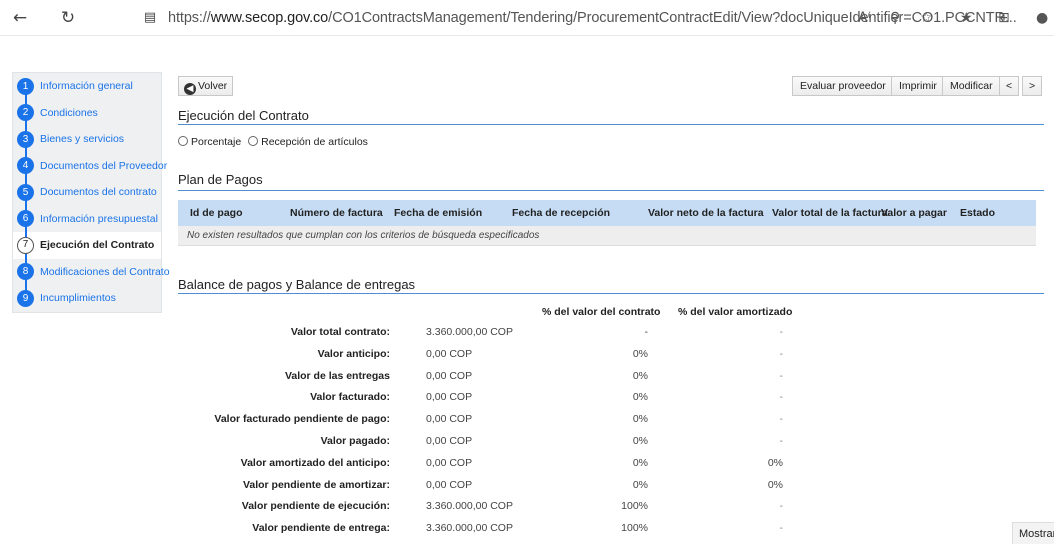 Image resolution: width=1054 pixels, height=544 pixels. I want to click on modify-button: Modificar, so click(971, 86).